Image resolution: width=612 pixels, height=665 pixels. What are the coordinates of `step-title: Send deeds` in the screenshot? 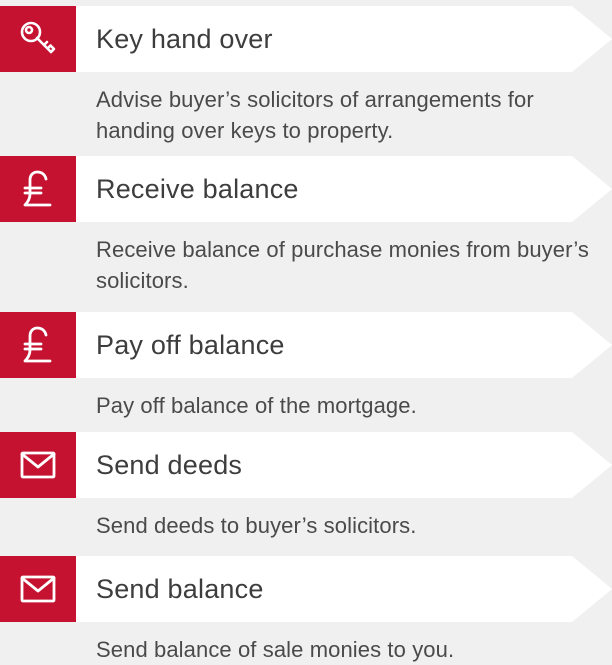 It's located at (169, 465).